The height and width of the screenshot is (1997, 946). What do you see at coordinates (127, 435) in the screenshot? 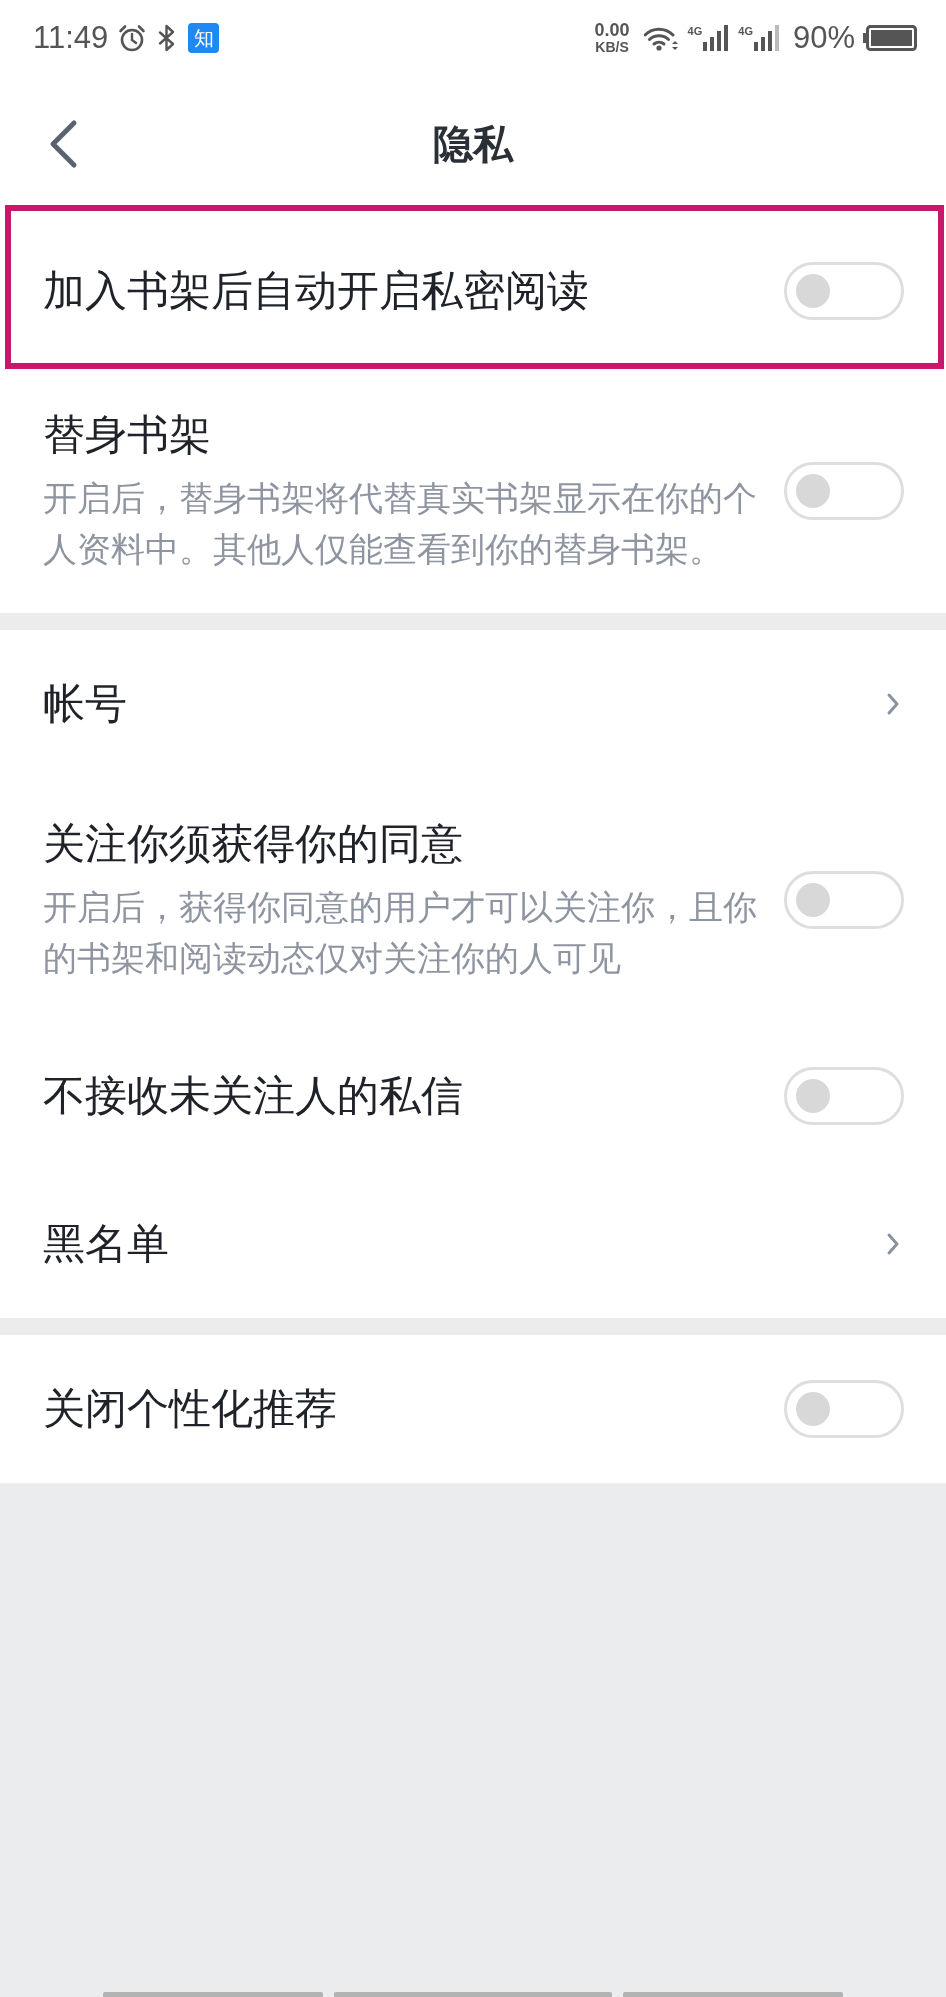
I see `setting-label: 替身书架` at bounding box center [127, 435].